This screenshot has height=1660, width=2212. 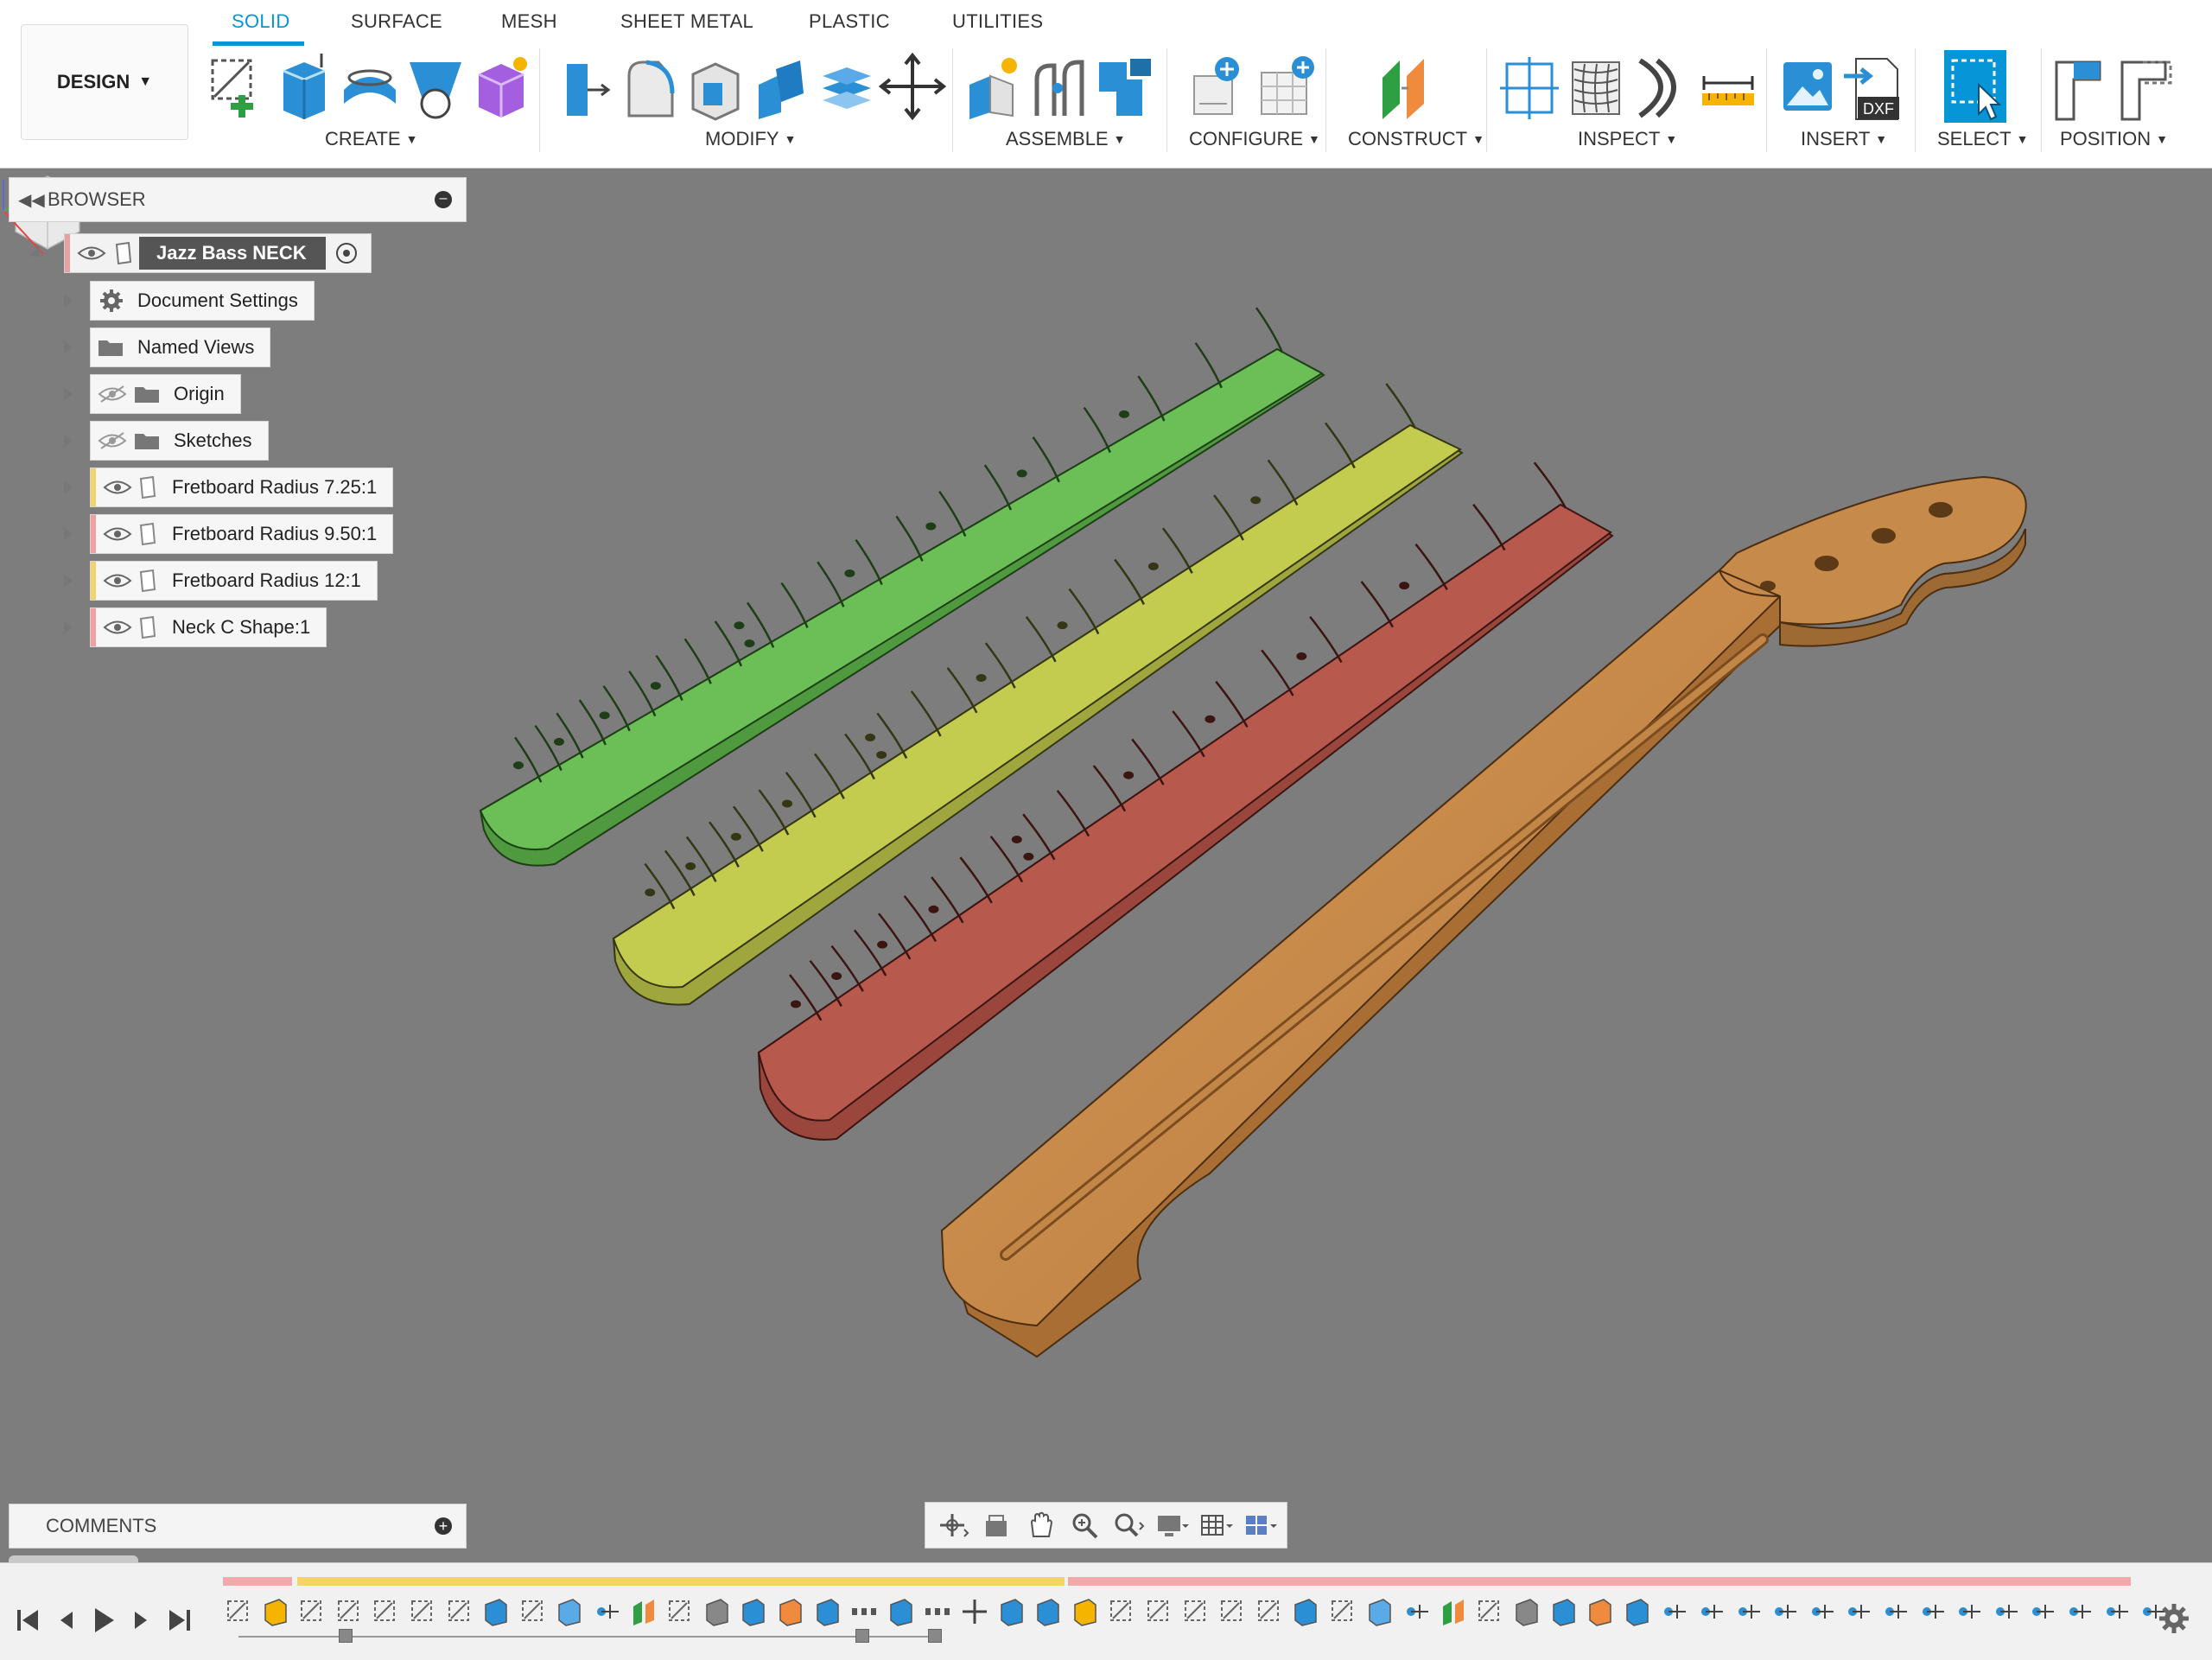 I want to click on double-chevron-left-icon: ◀◀, so click(x=33, y=200).